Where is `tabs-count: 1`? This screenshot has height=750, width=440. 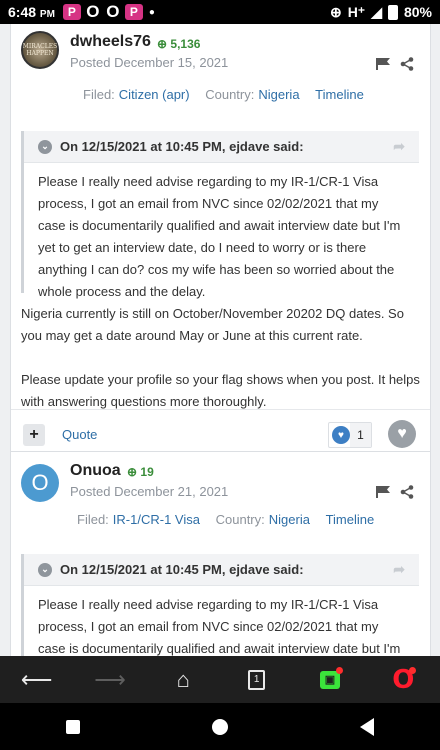 tabs-count: 1 is located at coordinates (257, 679).